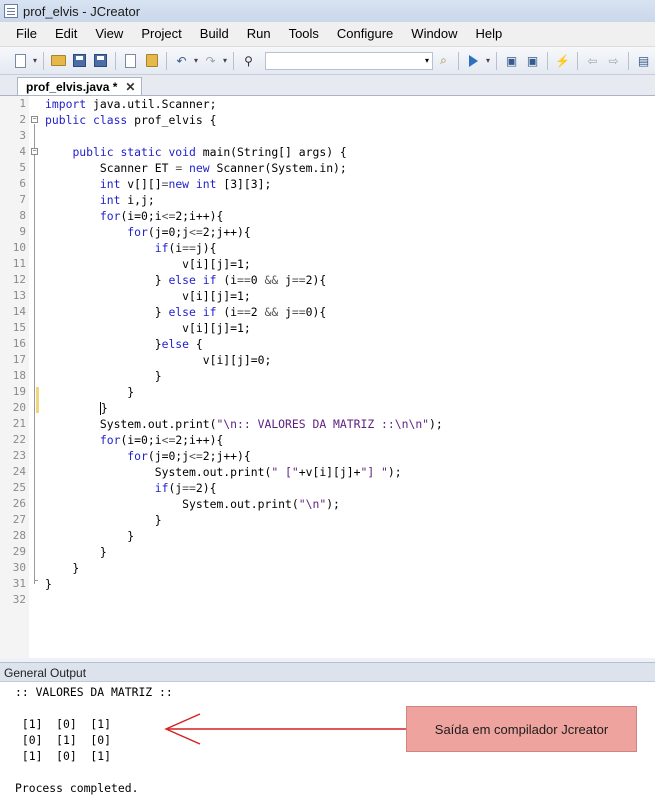 Image resolution: width=655 pixels, height=810 pixels. Describe the element at coordinates (206, 248) in the screenshot. I see `code-token: j){` at that location.